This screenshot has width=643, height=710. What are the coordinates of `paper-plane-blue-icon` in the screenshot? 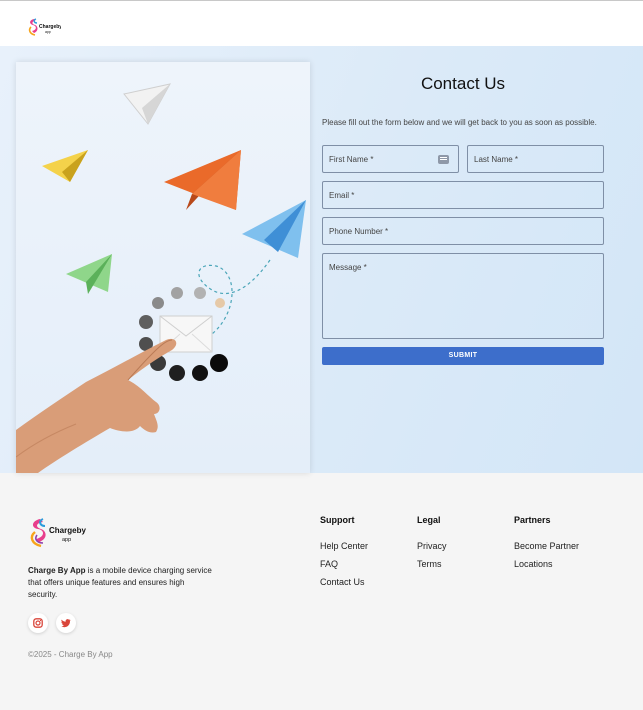 It's located at (274, 229).